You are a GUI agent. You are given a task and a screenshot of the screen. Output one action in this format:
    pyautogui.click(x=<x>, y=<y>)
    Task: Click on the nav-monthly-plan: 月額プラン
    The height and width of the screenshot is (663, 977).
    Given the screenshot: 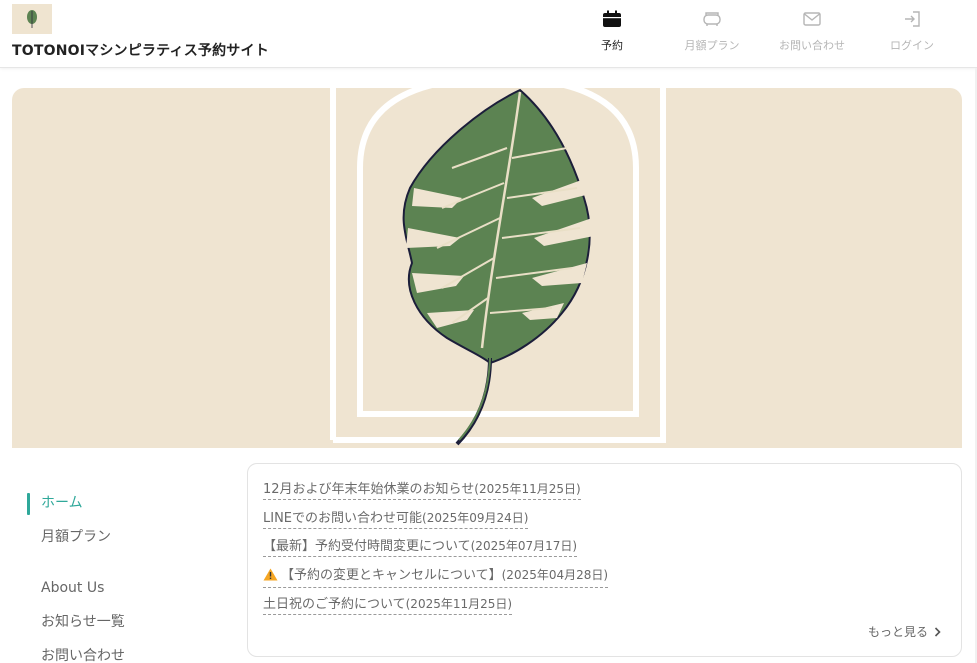 What is the action you would take?
    pyautogui.click(x=712, y=34)
    